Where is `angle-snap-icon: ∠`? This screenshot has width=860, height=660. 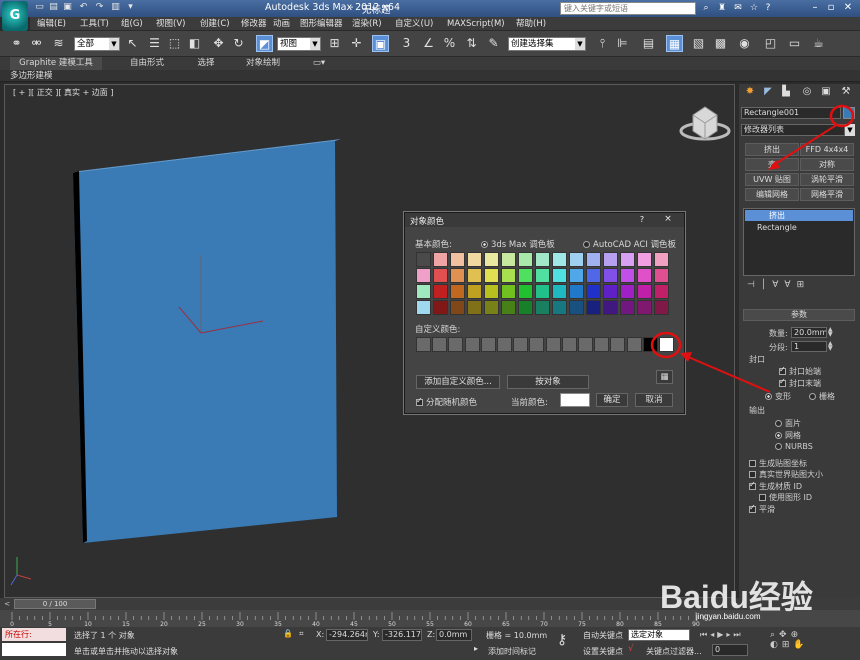 angle-snap-icon: ∠ is located at coordinates (428, 43).